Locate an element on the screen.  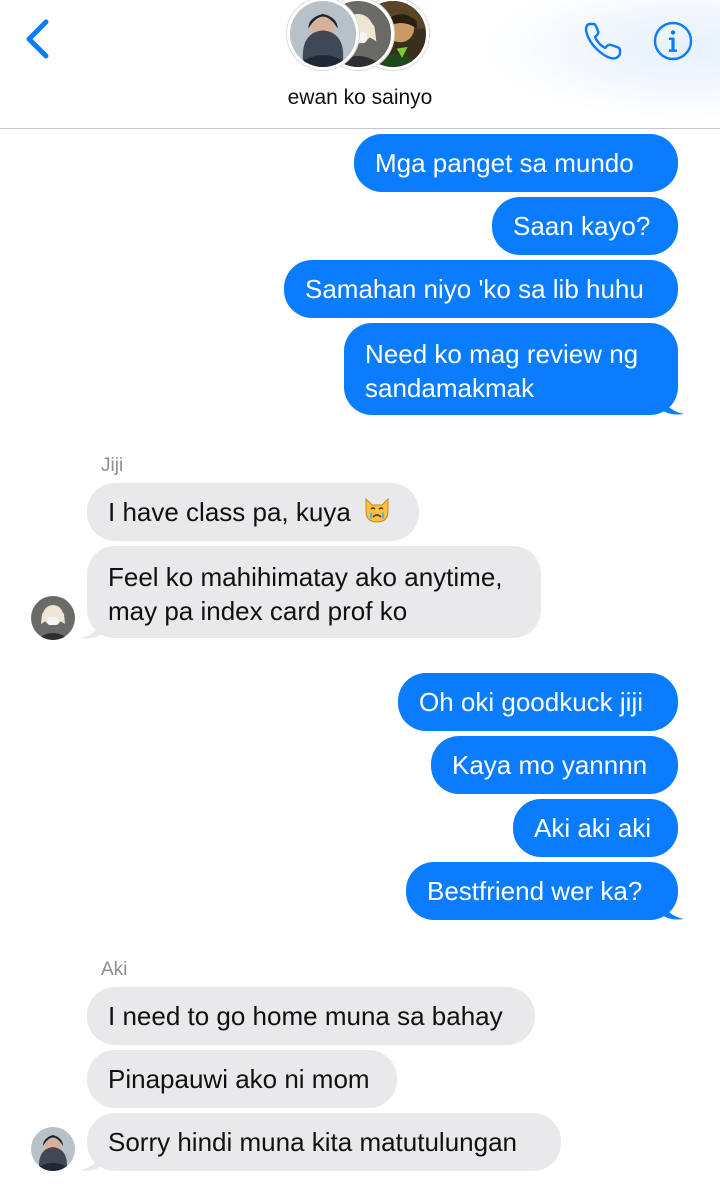
incoming-message: Pinapauwi ako ni mom is located at coordinates (242, 1079).